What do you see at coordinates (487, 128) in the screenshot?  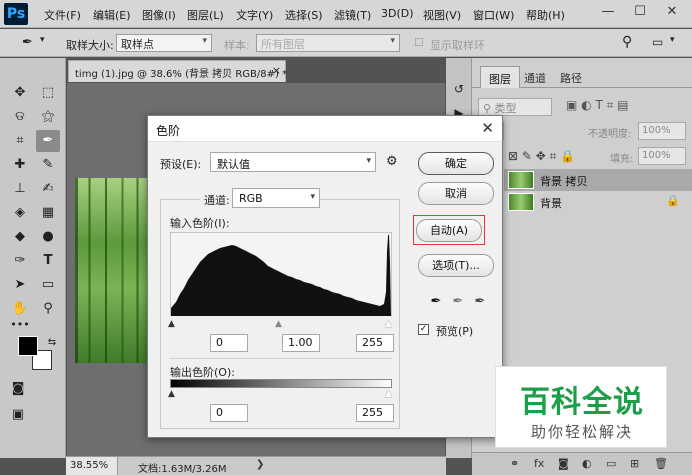 I see `close-icon: ✕` at bounding box center [487, 128].